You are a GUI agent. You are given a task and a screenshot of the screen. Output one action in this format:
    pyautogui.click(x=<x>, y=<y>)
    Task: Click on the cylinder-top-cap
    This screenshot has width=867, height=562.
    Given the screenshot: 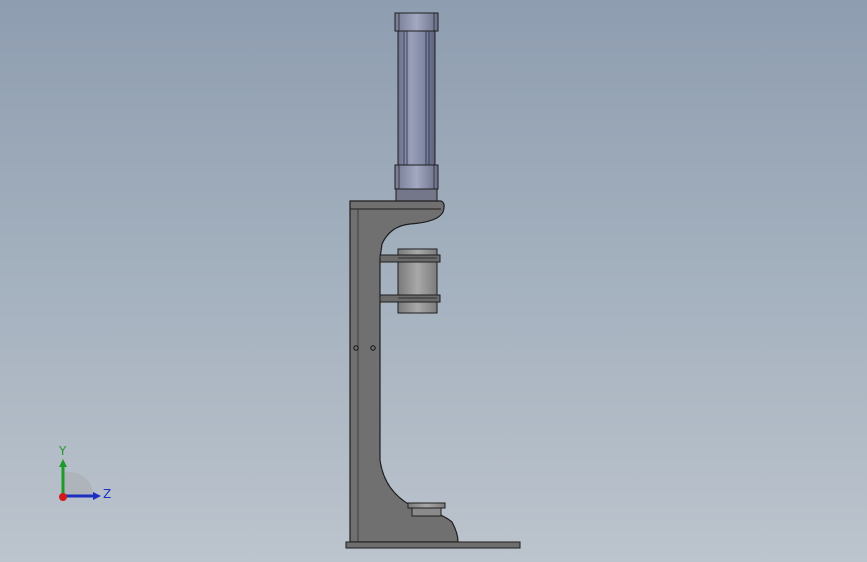 What is the action you would take?
    pyautogui.click(x=416, y=22)
    